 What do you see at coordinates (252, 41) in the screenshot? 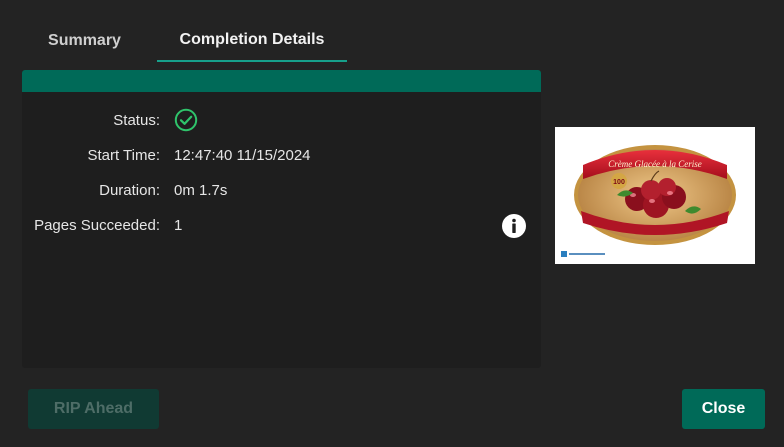
I see `tab-completion-details: Completion Details` at bounding box center [252, 41].